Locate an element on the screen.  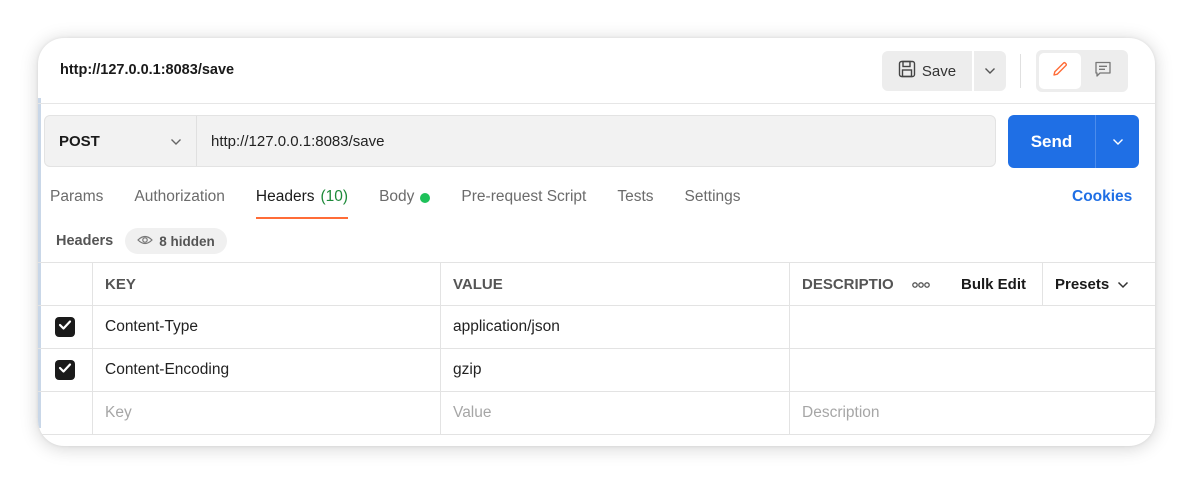
mode-toggle is located at coordinates (1082, 71).